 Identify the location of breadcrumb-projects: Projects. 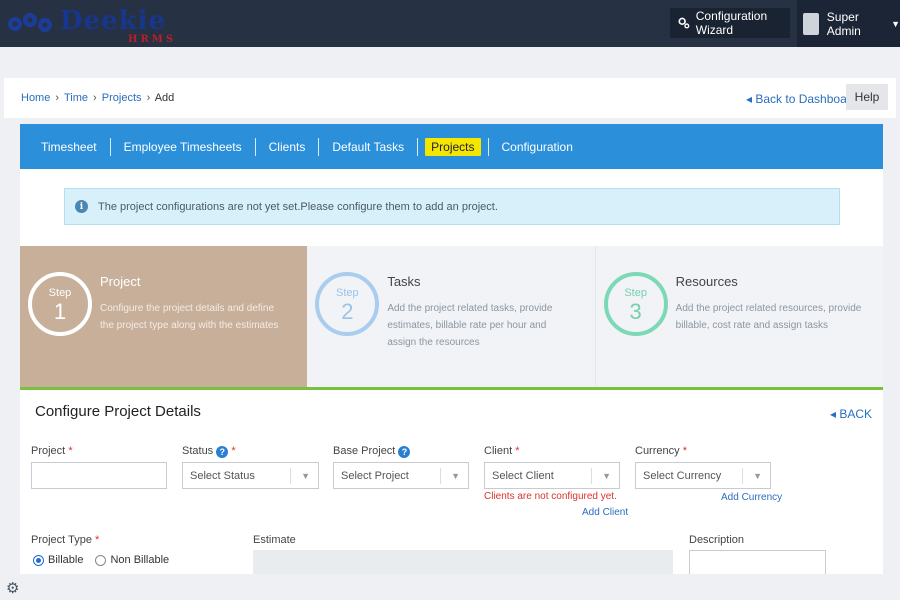
(122, 98).